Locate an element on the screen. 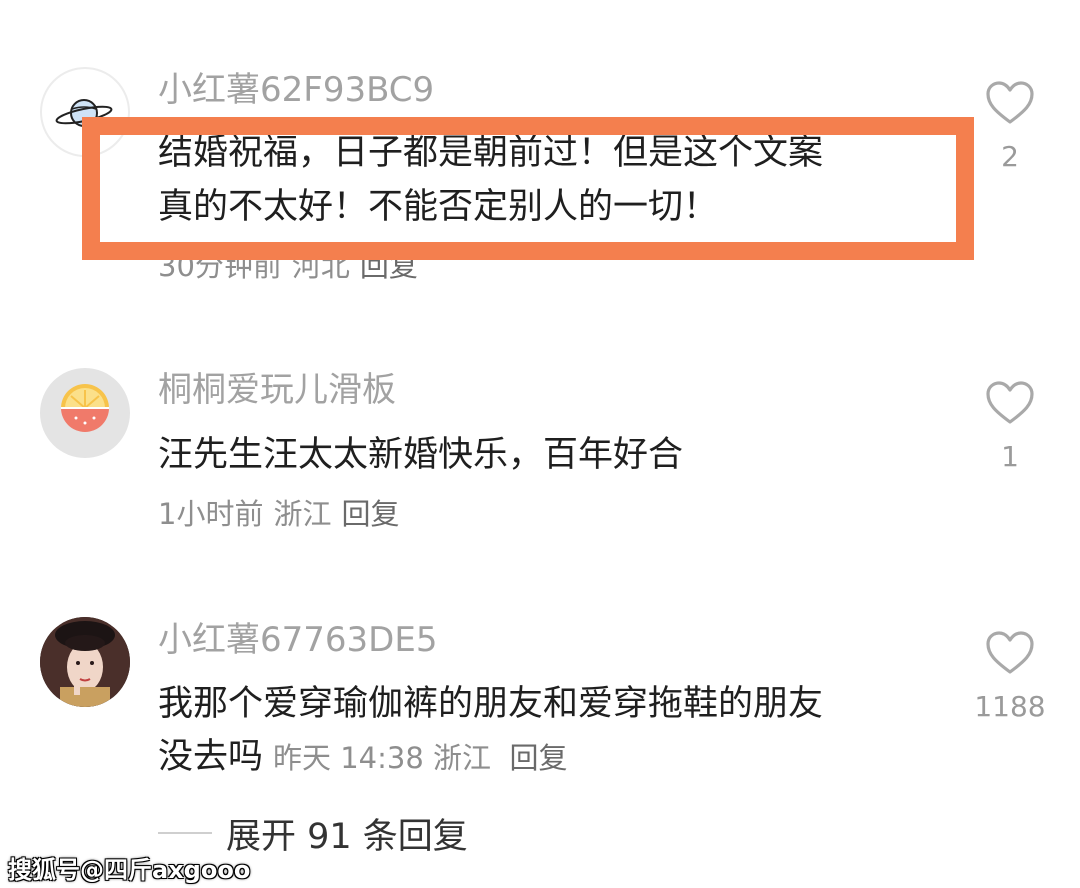  like-button: 1188 is located at coordinates (1010, 676).